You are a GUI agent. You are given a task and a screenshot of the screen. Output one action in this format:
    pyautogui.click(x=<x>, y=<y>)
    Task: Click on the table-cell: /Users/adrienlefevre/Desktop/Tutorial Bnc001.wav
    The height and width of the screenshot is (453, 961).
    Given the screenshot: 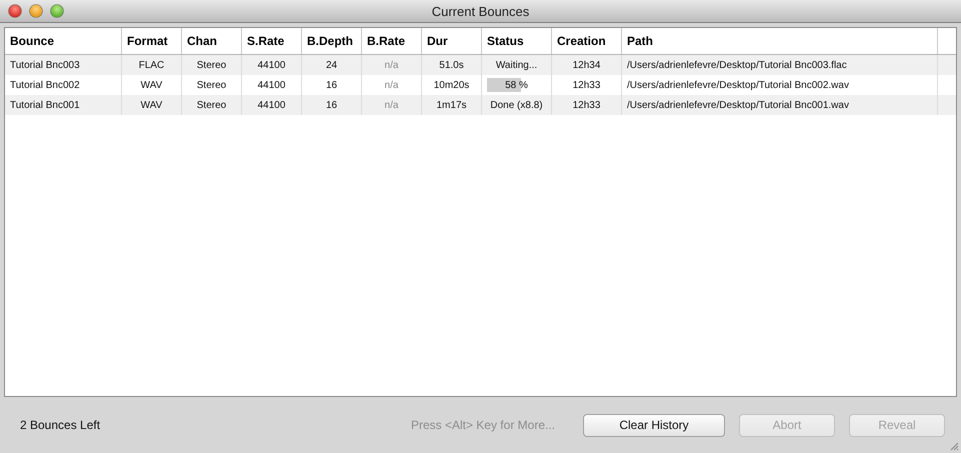 What is the action you would take?
    pyautogui.click(x=780, y=105)
    